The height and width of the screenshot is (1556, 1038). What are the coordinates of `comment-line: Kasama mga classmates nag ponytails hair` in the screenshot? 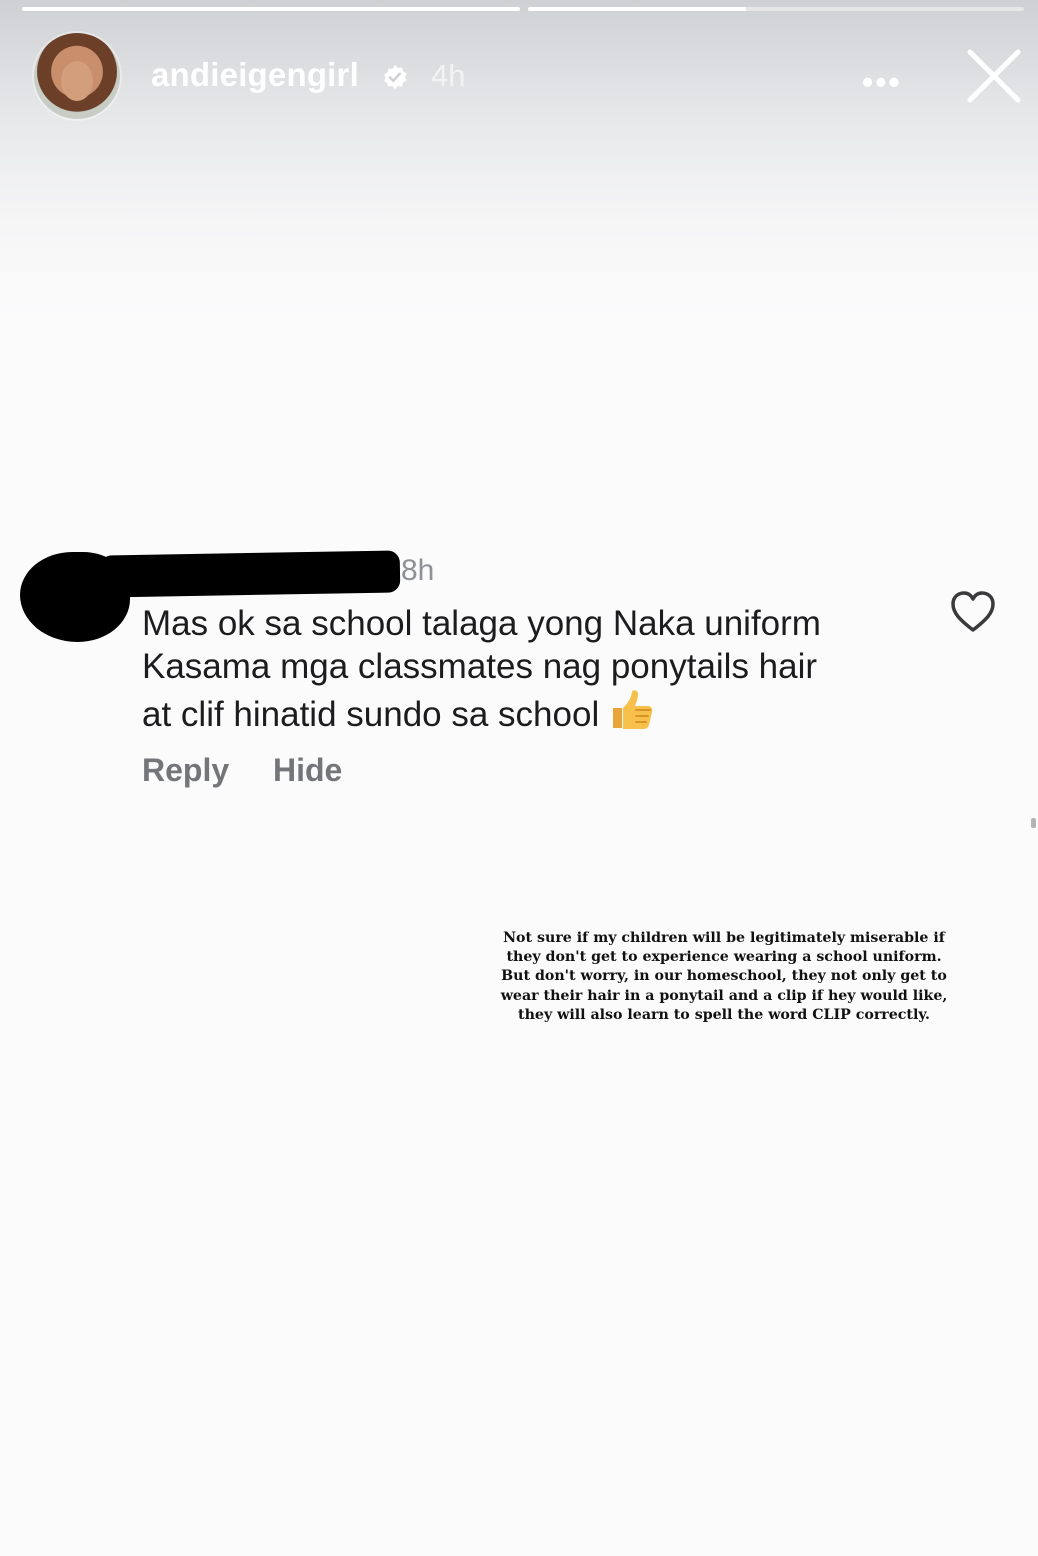 It's located at (480, 666).